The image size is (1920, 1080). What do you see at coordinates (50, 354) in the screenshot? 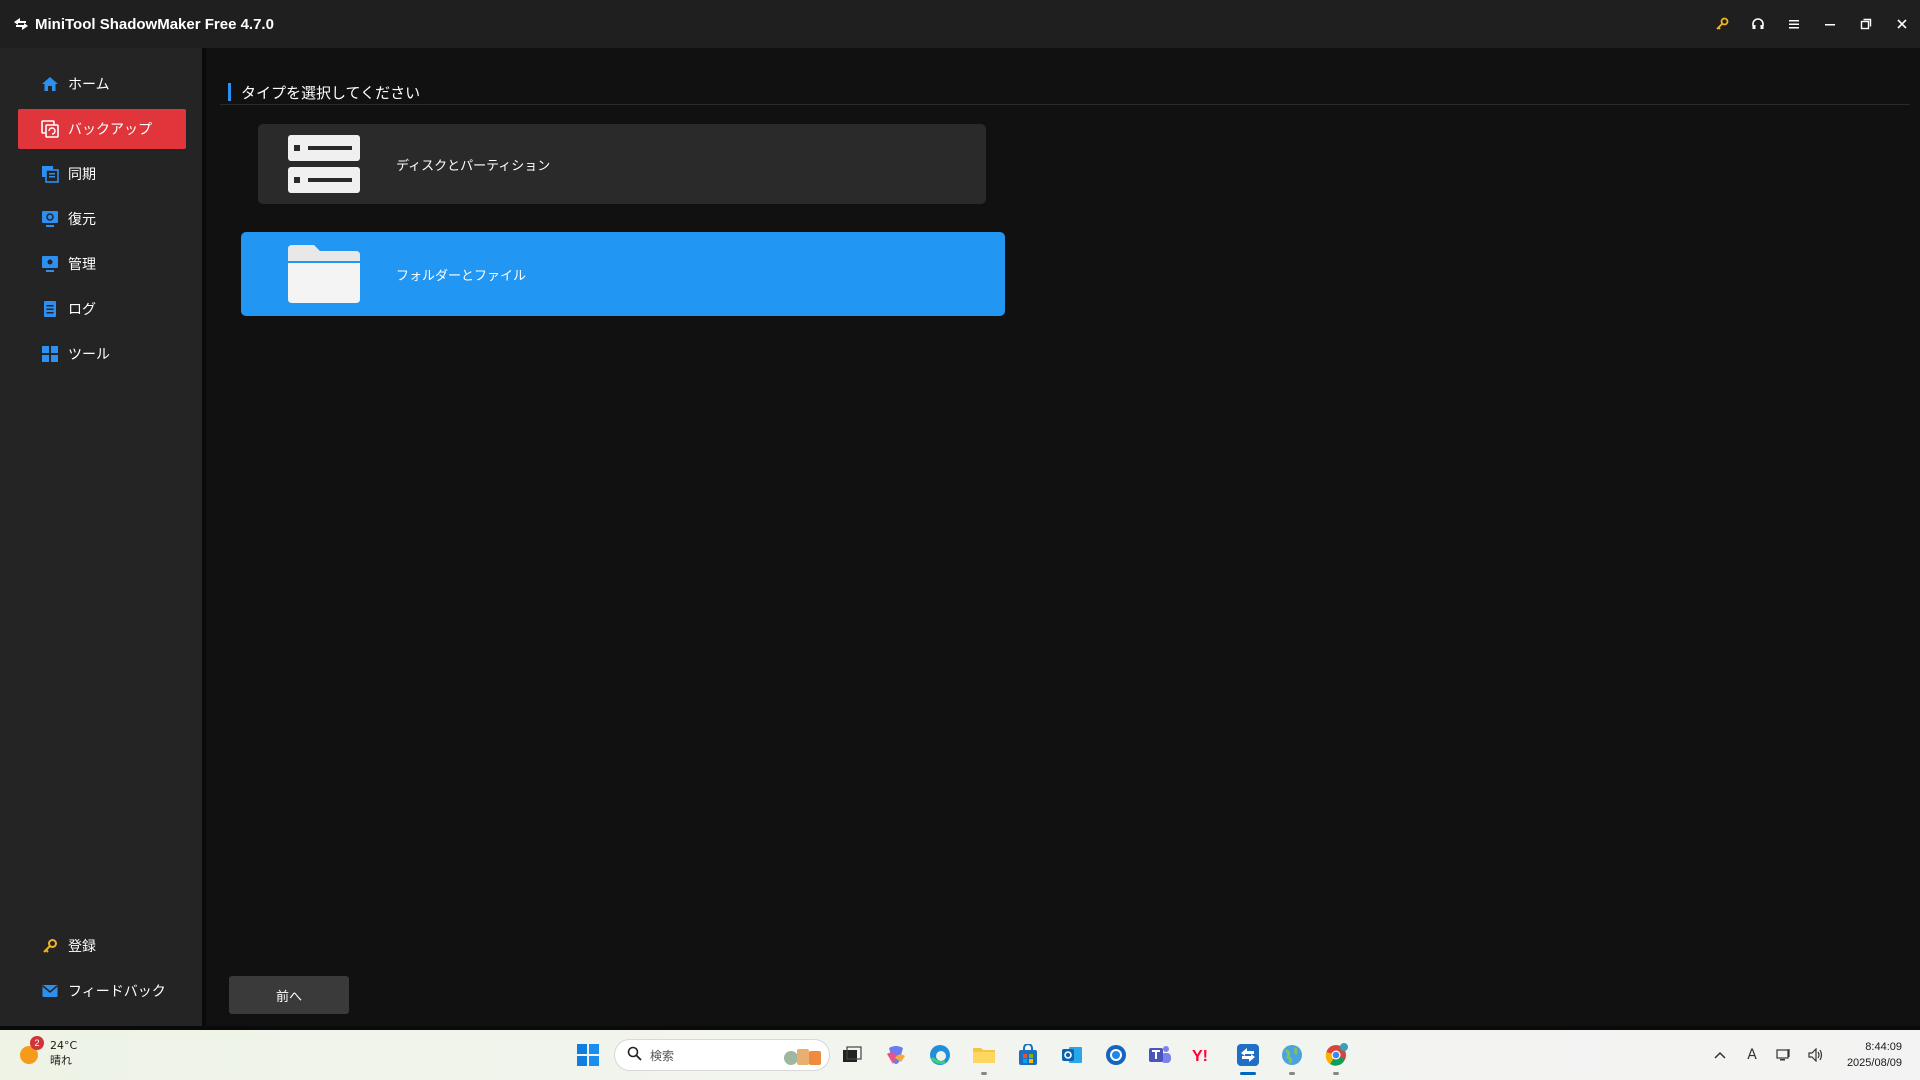
I see `tools-icon` at bounding box center [50, 354].